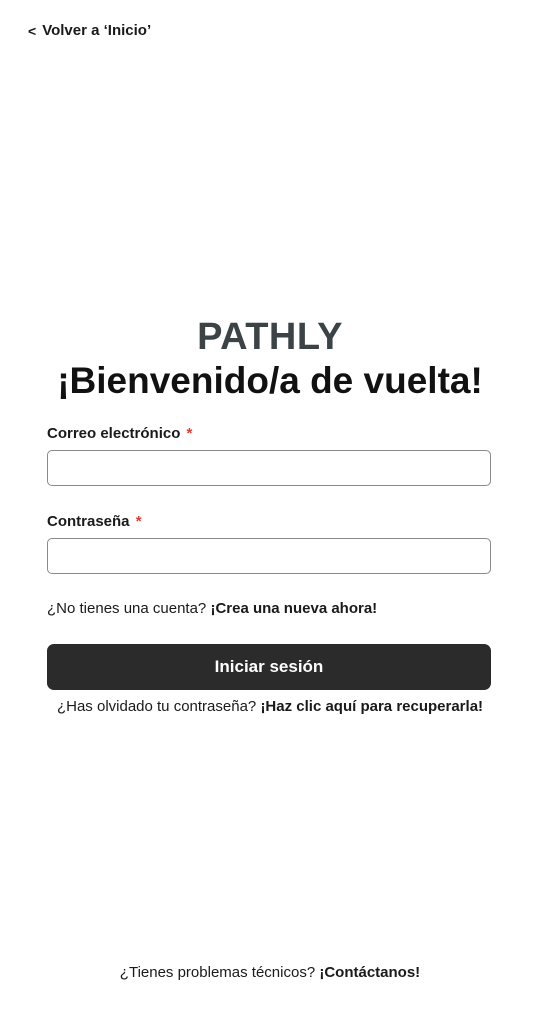  What do you see at coordinates (127, 608) in the screenshot?
I see `signup-prompt-text: ¿No tienes una cuenta?` at bounding box center [127, 608].